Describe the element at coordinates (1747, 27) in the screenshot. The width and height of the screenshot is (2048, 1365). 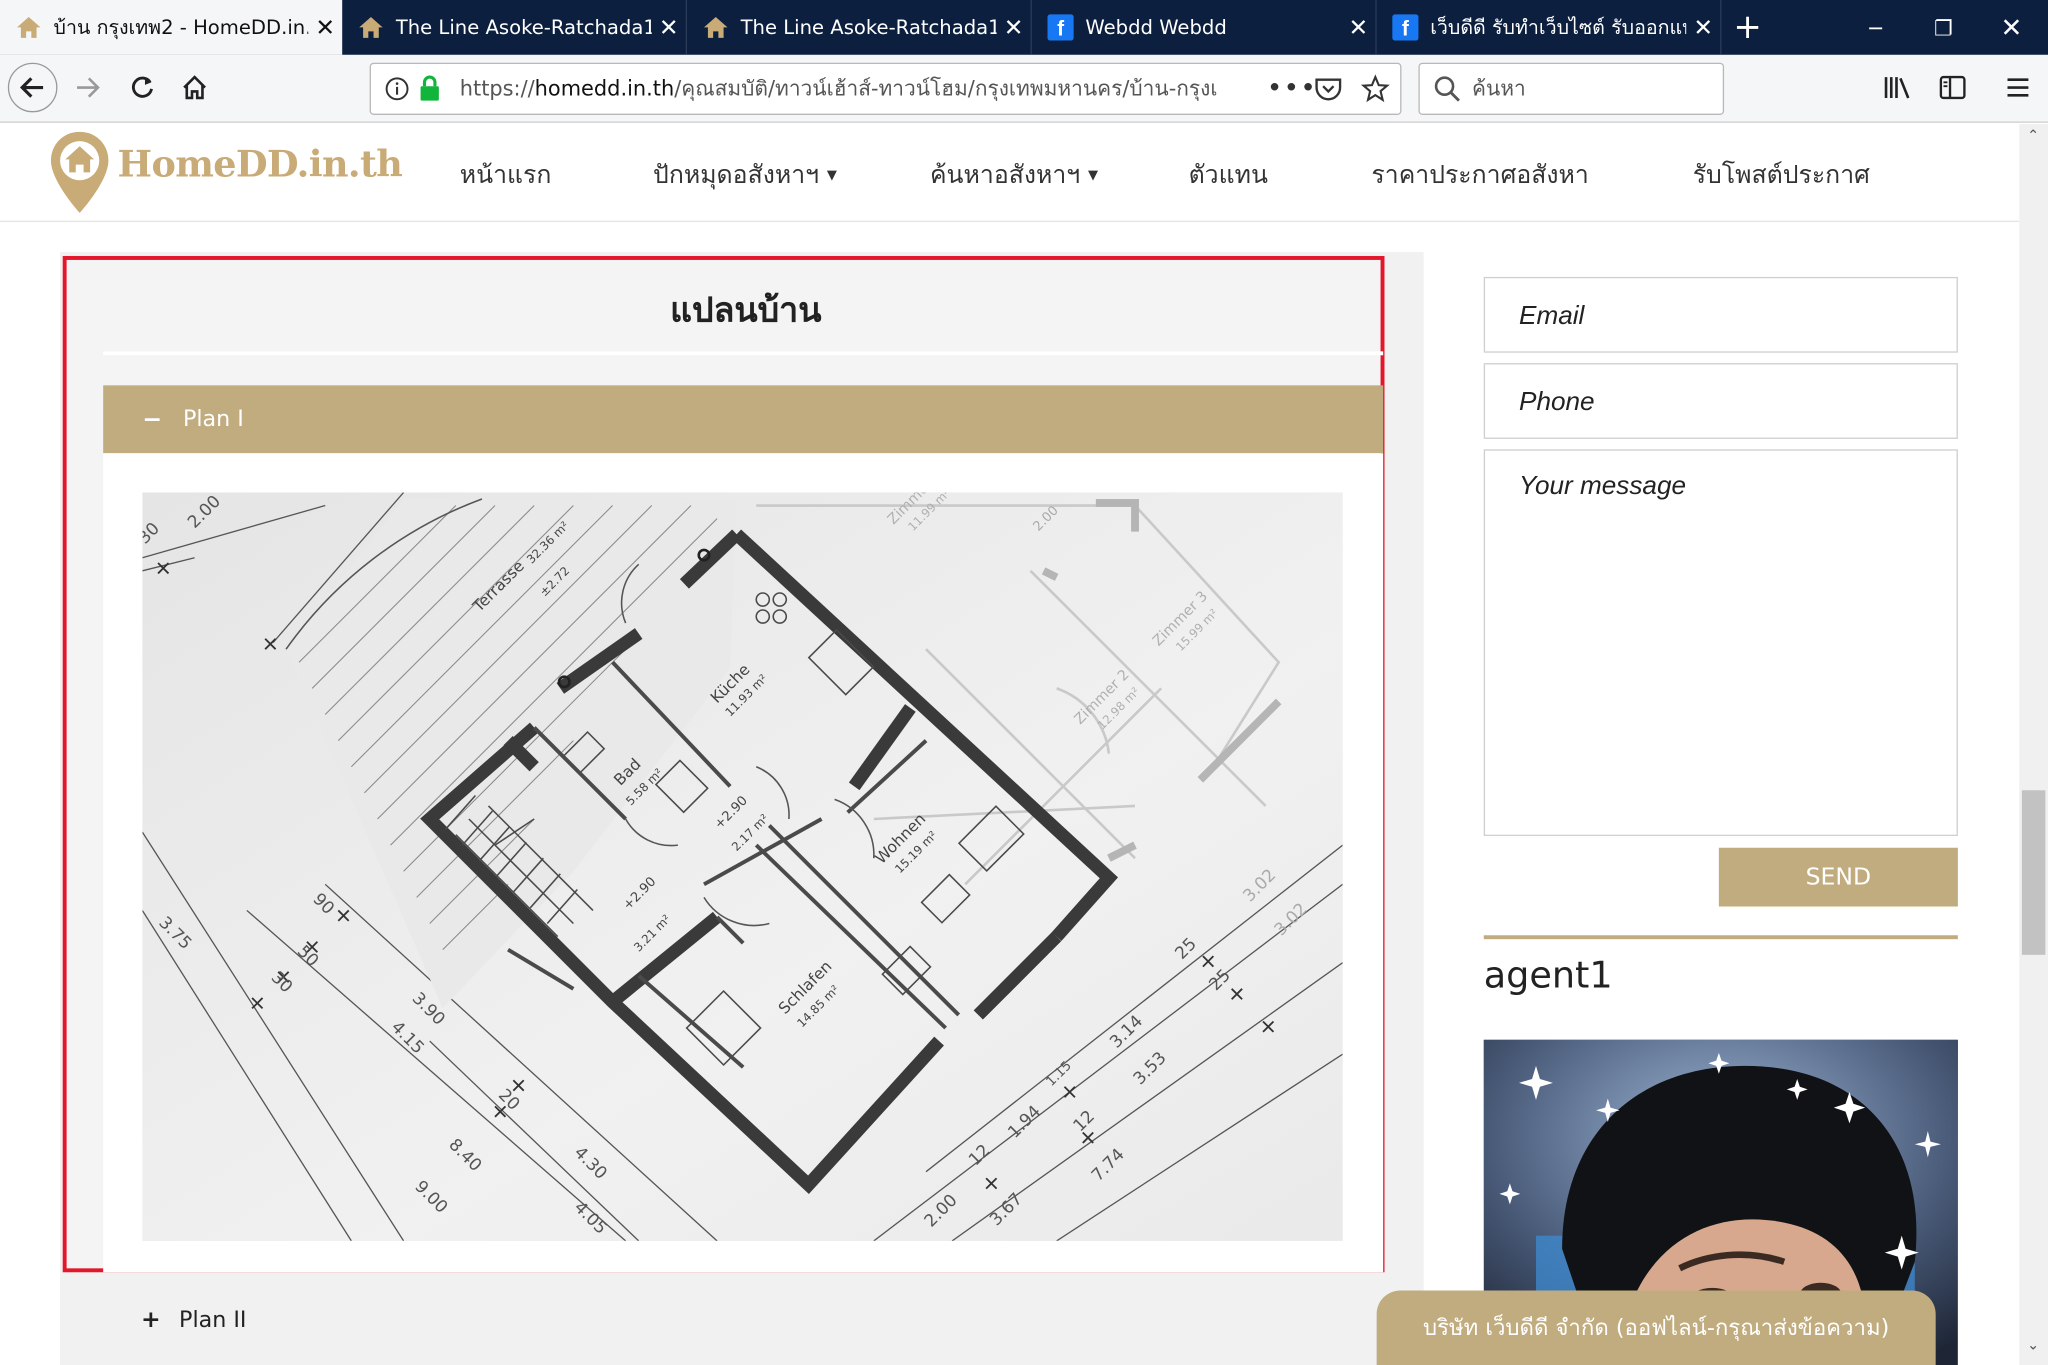
I see `new-tab-button: +` at that location.